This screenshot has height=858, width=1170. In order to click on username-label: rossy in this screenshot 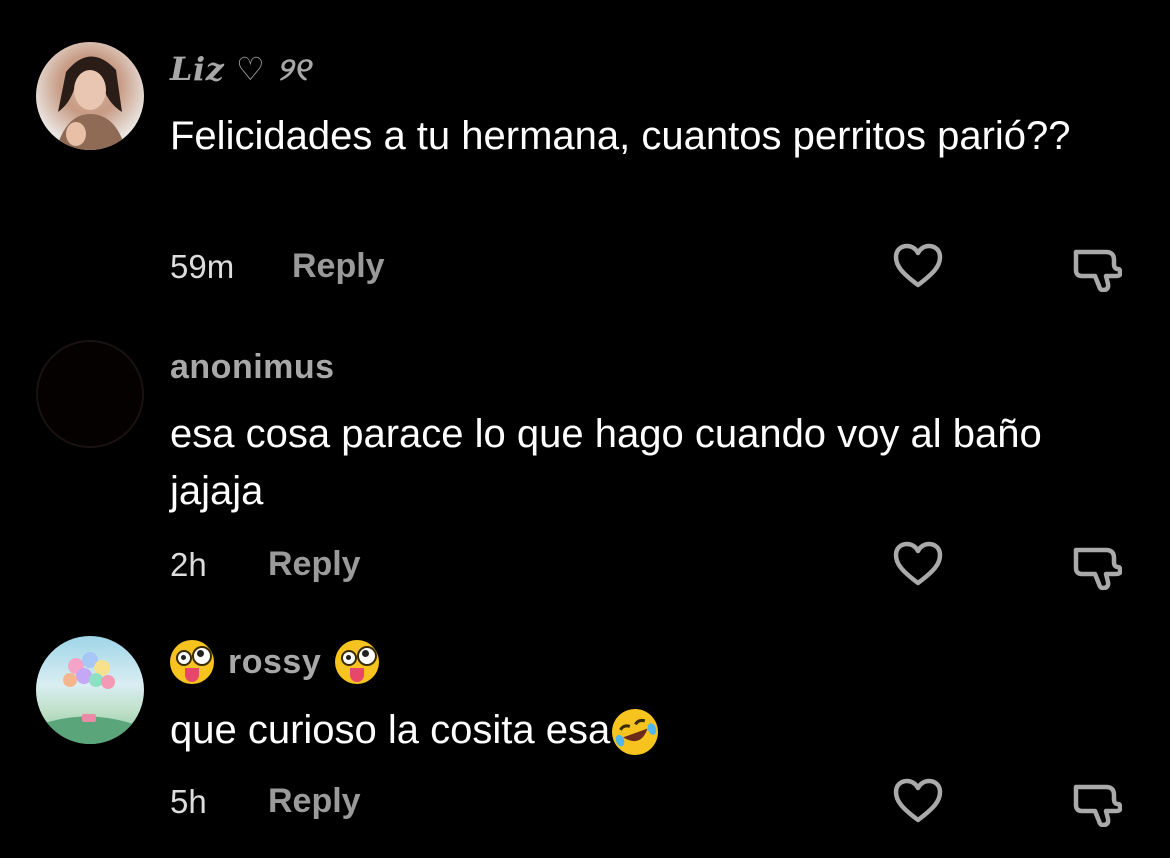, I will do `click(275, 661)`.